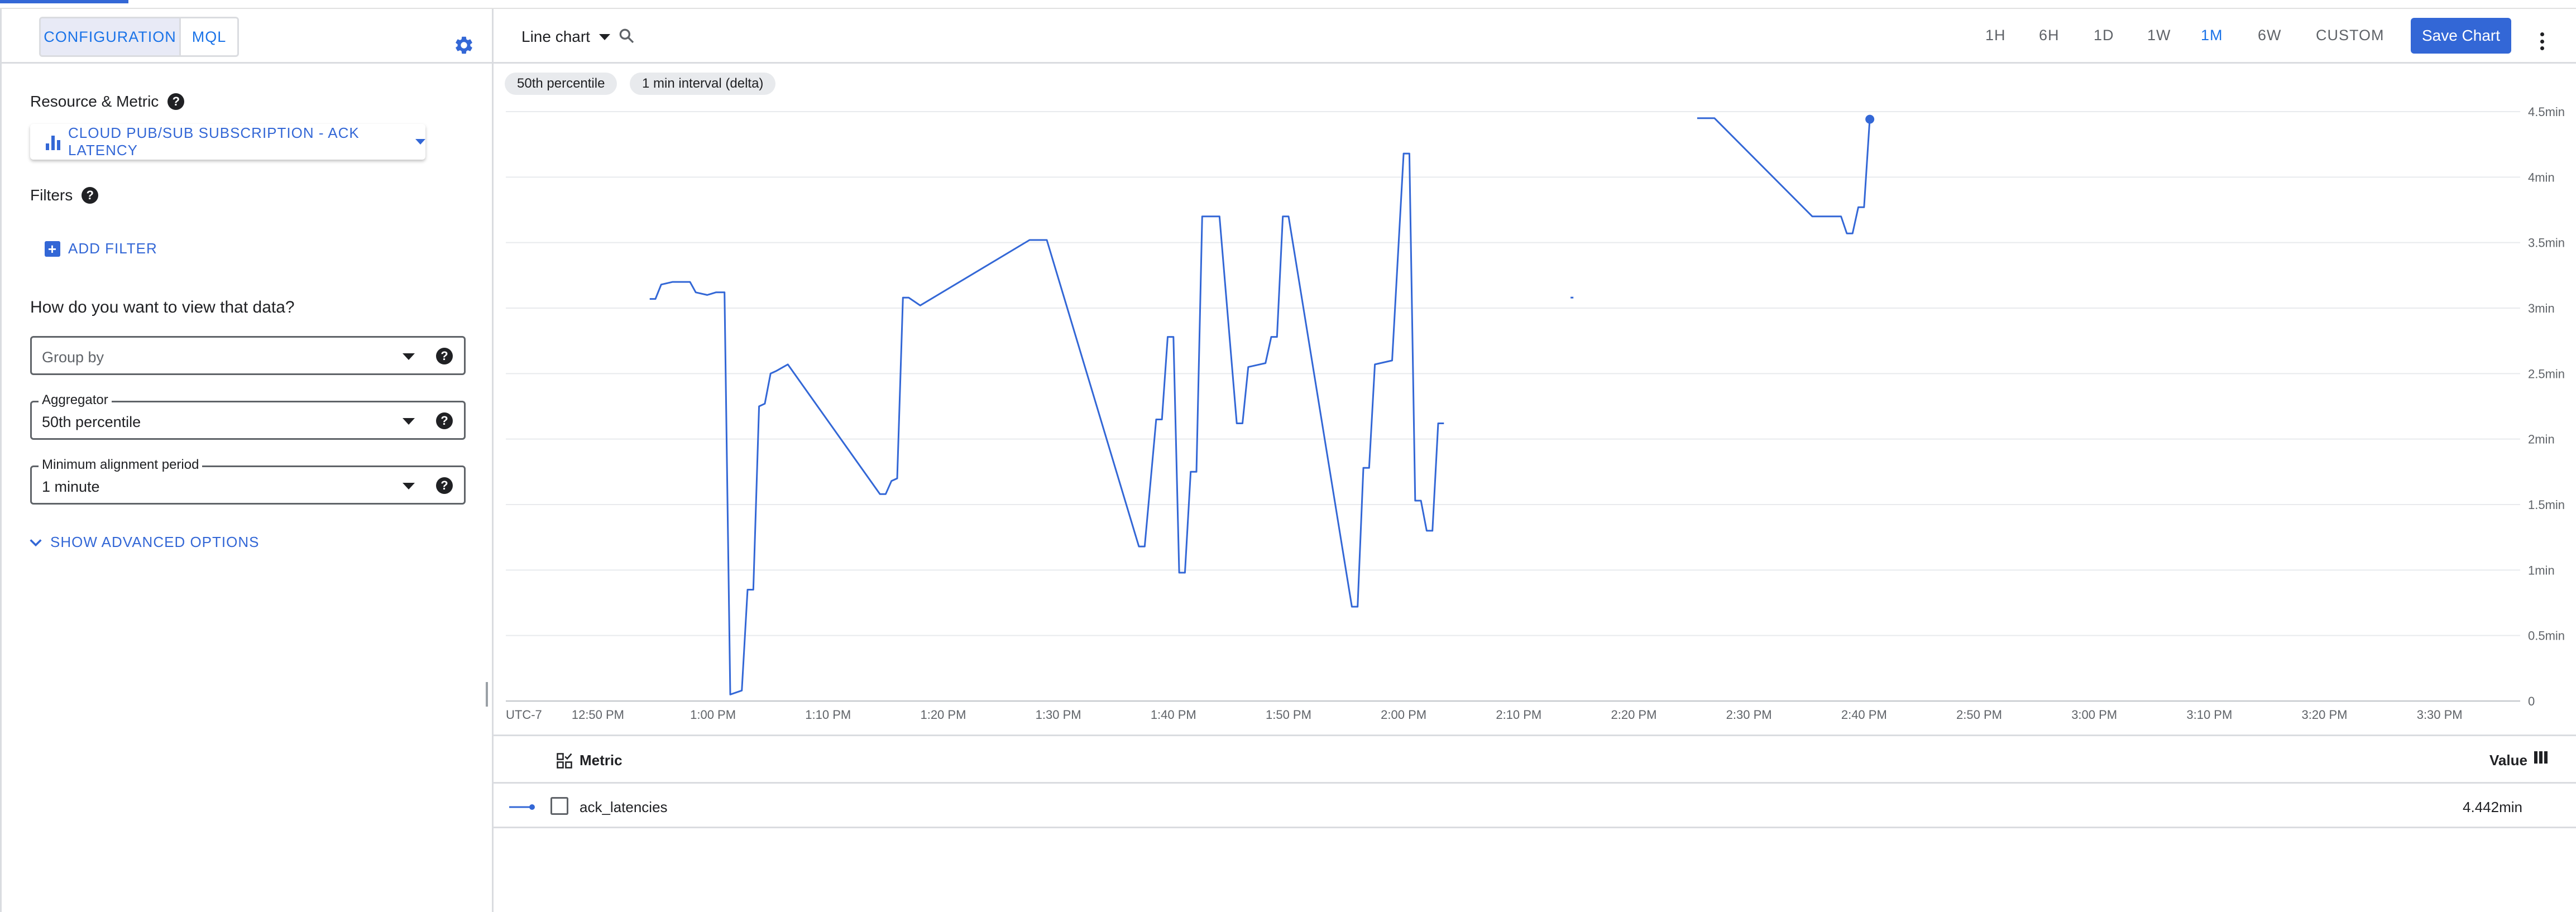 Image resolution: width=2576 pixels, height=912 pixels. Describe the element at coordinates (2541, 440) in the screenshot. I see `y-tick-label: 2min` at that location.